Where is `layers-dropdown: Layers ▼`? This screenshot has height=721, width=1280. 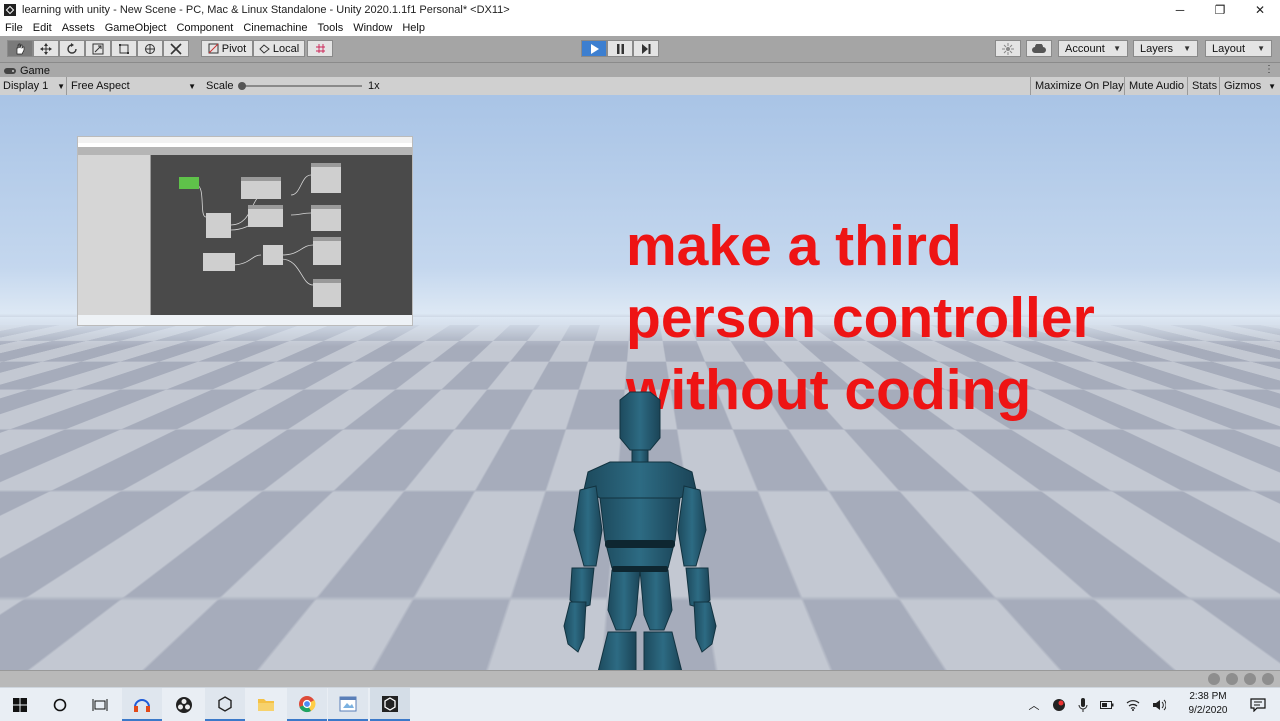 layers-dropdown: Layers ▼ is located at coordinates (1165, 48).